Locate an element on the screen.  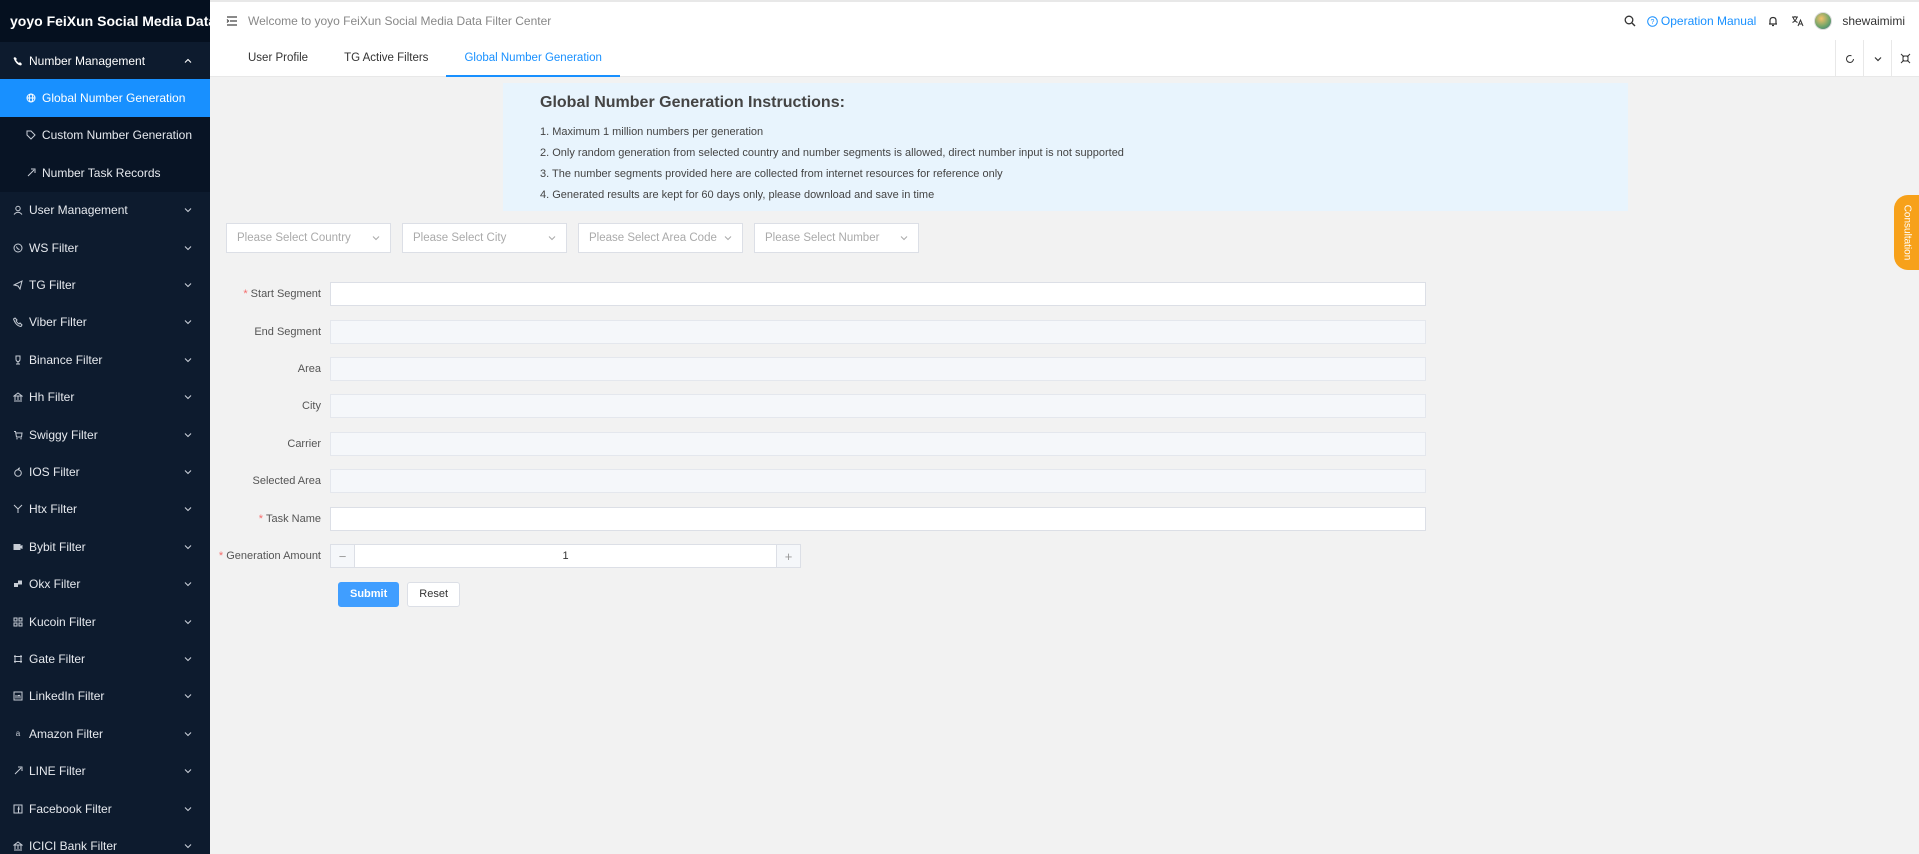
sidebar-item-custom-number-generation: Custom Number Generation is located at coordinates (105, 135).